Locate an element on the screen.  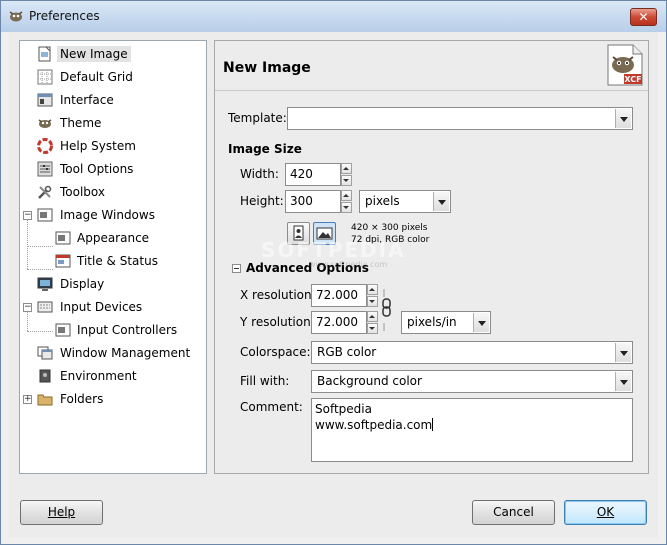
height-label: Height: is located at coordinates (262, 201).